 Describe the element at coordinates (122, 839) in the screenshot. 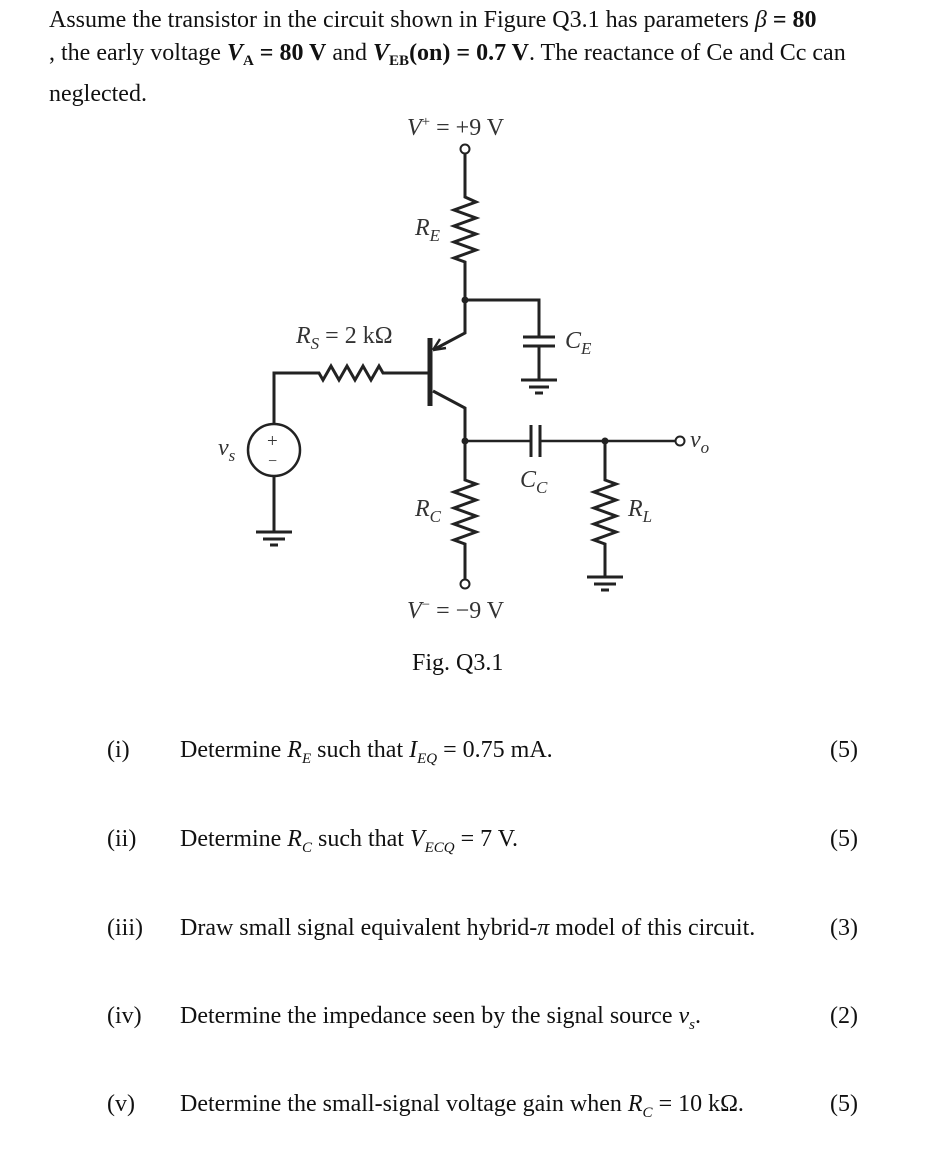

I see `question-number: (ii)` at that location.